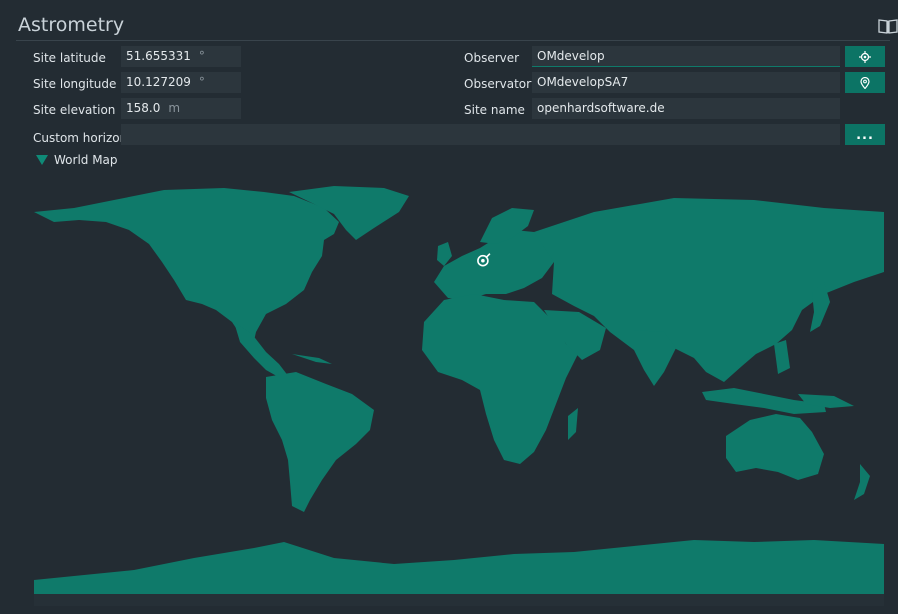 Image resolution: width=898 pixels, height=614 pixels. Describe the element at coordinates (492, 58) in the screenshot. I see `observer-label: Observer` at that location.